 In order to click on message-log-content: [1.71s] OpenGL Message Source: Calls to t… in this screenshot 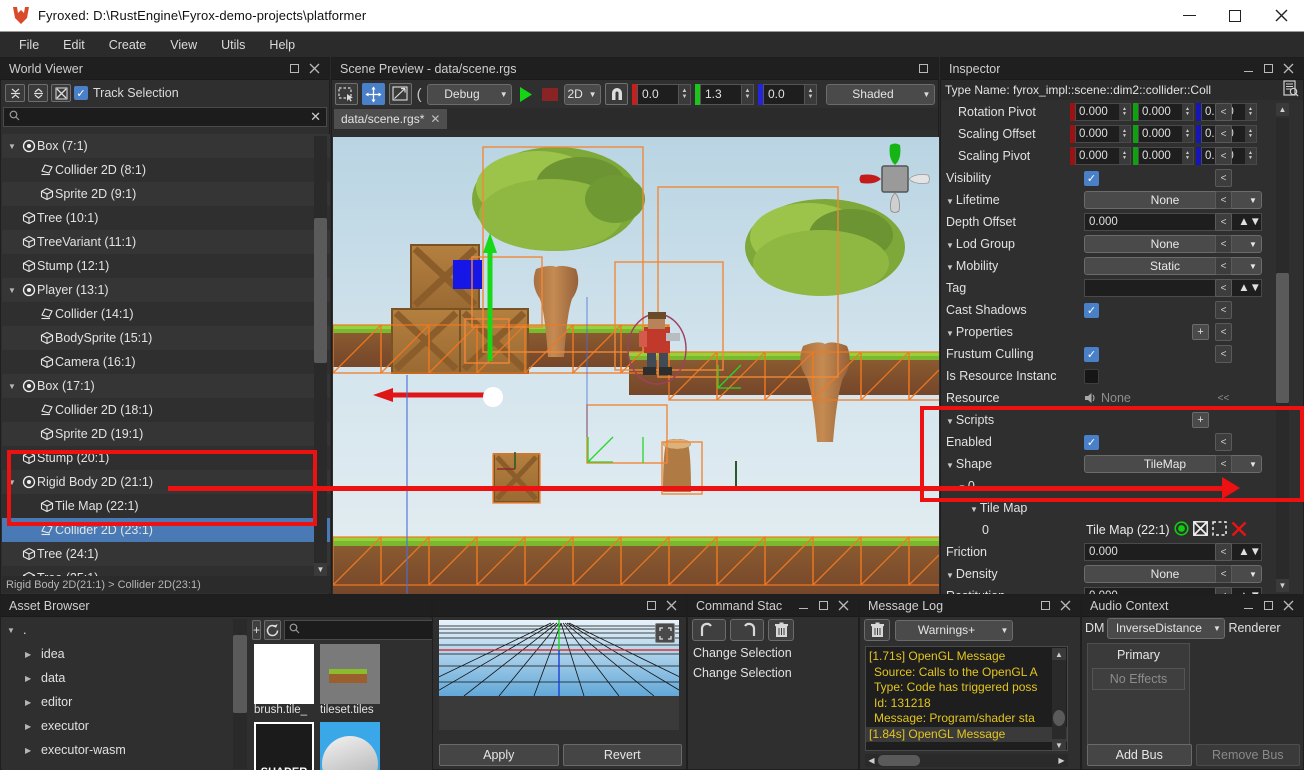, I will do `click(966, 698)`.